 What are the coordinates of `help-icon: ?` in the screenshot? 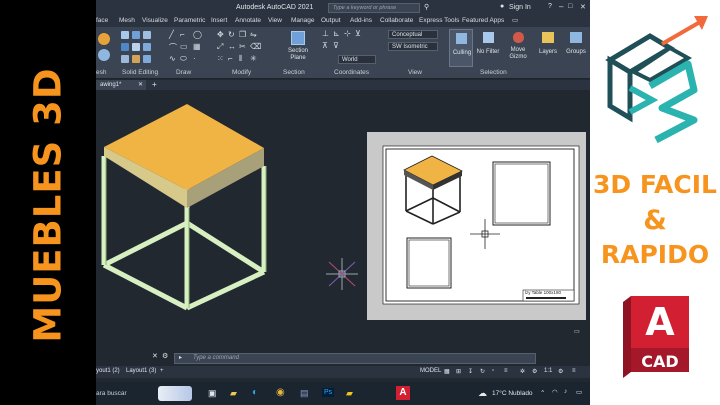 It's located at (550, 6).